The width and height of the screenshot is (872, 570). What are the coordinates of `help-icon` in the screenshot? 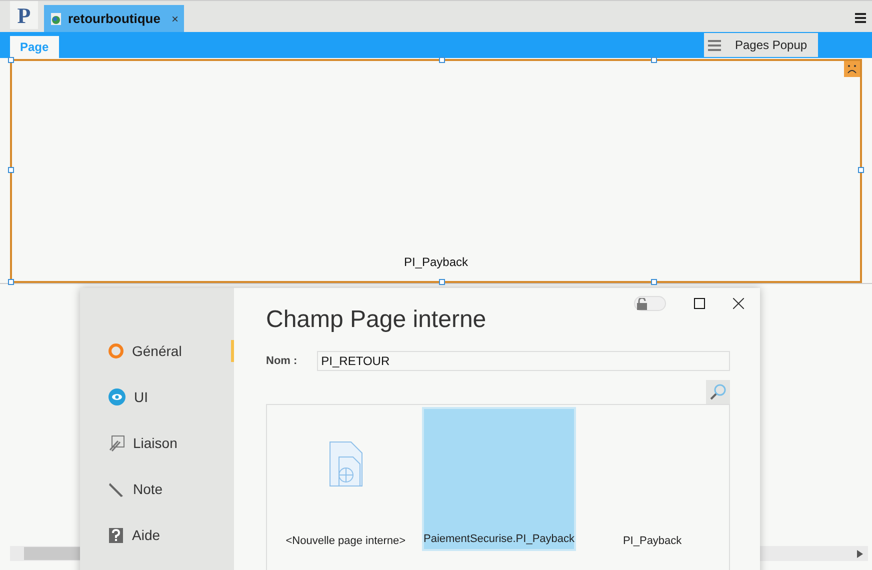 It's located at (116, 535).